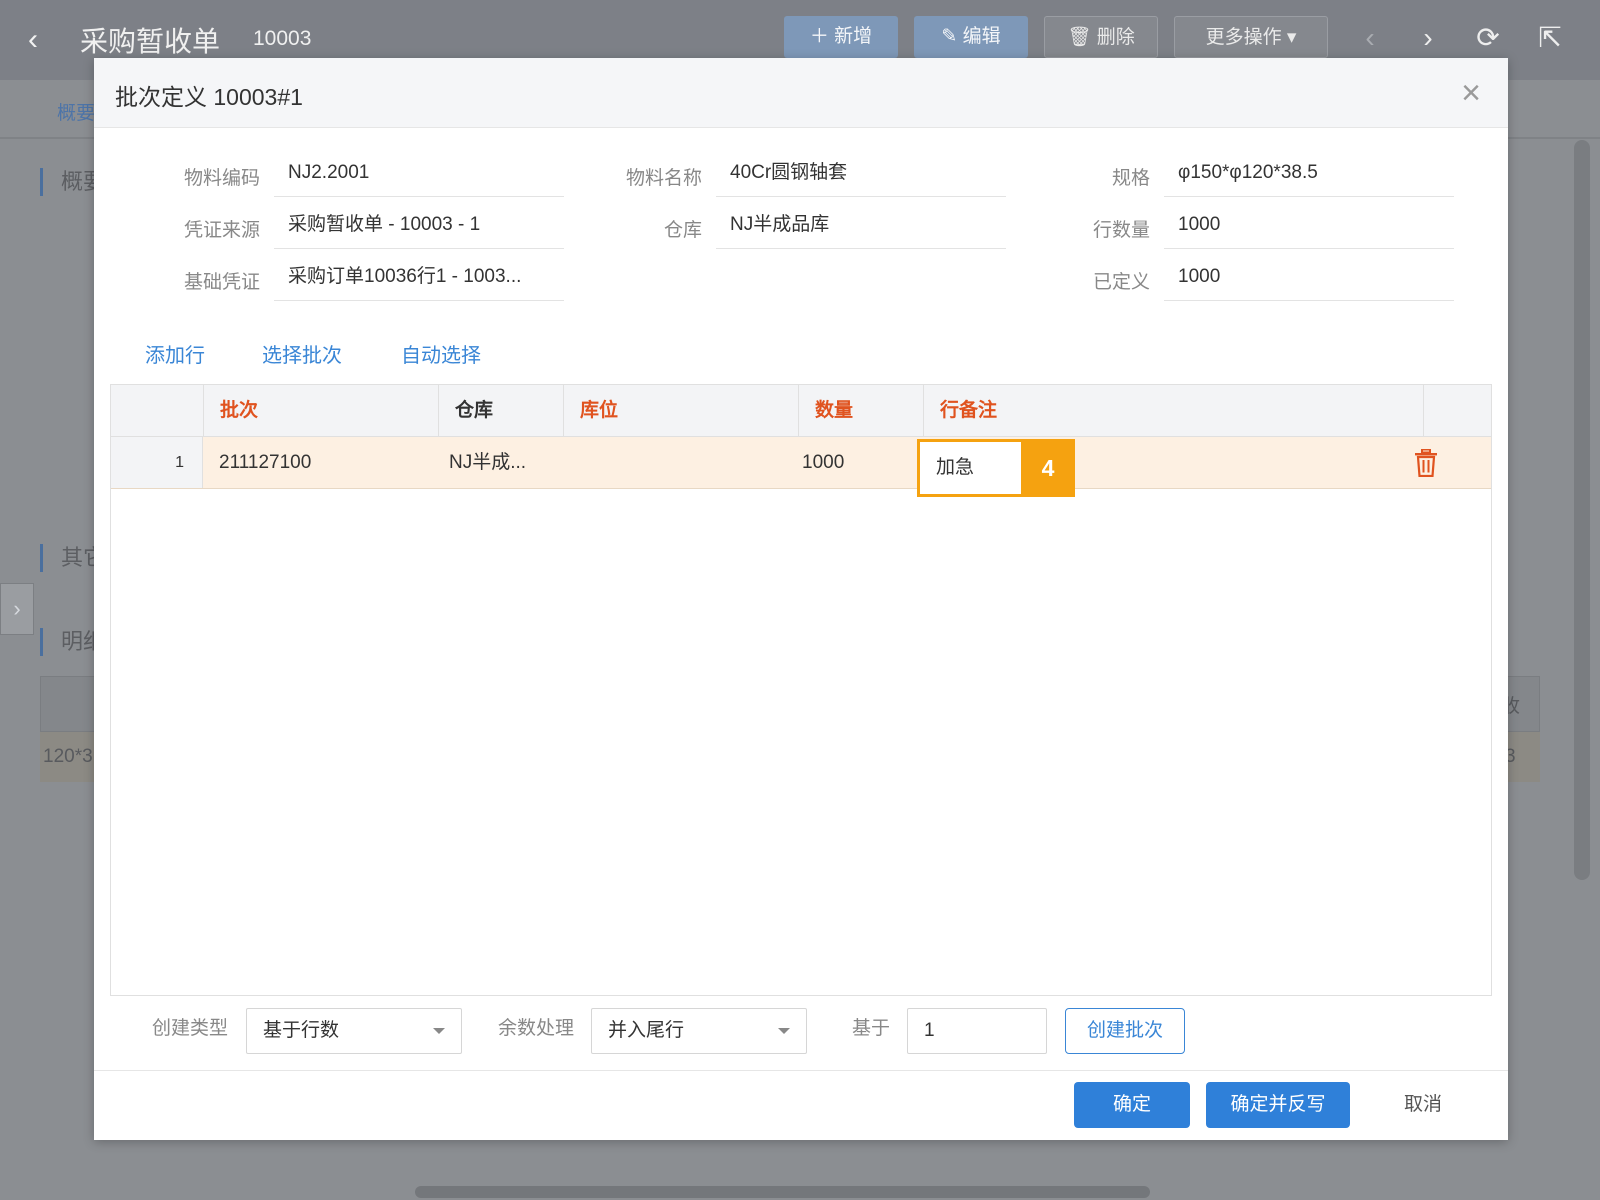  What do you see at coordinates (1130, 178) in the screenshot?
I see `spec-label: 规格` at bounding box center [1130, 178].